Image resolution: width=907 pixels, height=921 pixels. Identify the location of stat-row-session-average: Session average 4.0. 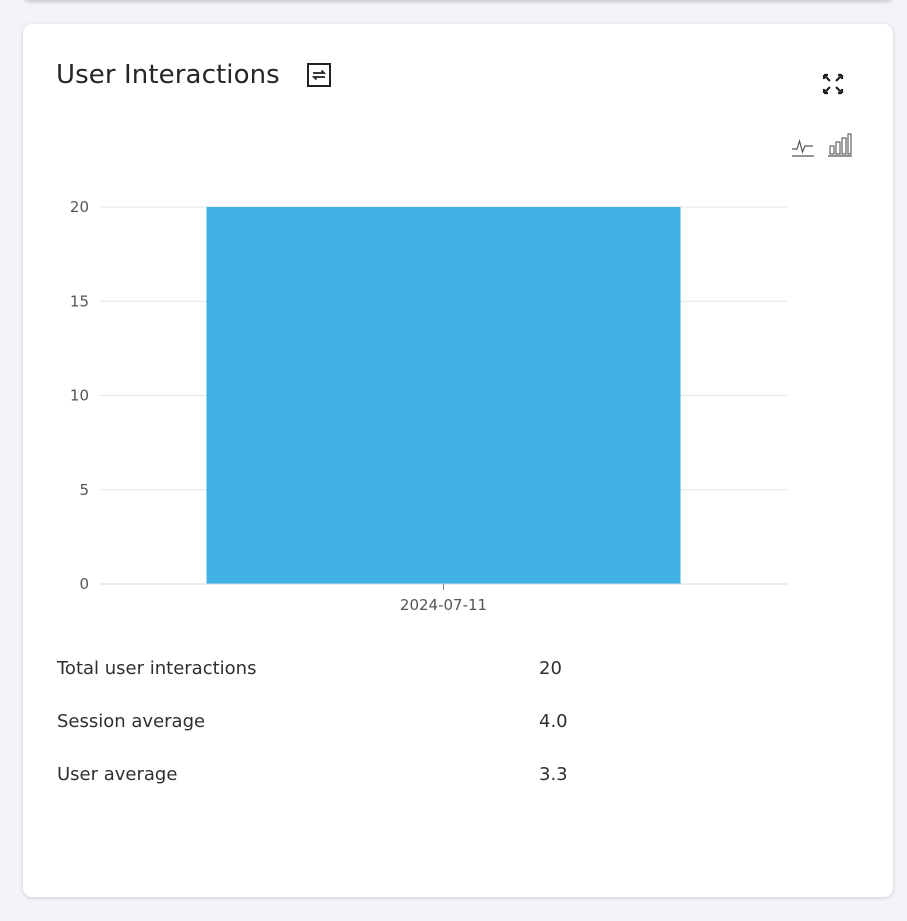
(446, 731).